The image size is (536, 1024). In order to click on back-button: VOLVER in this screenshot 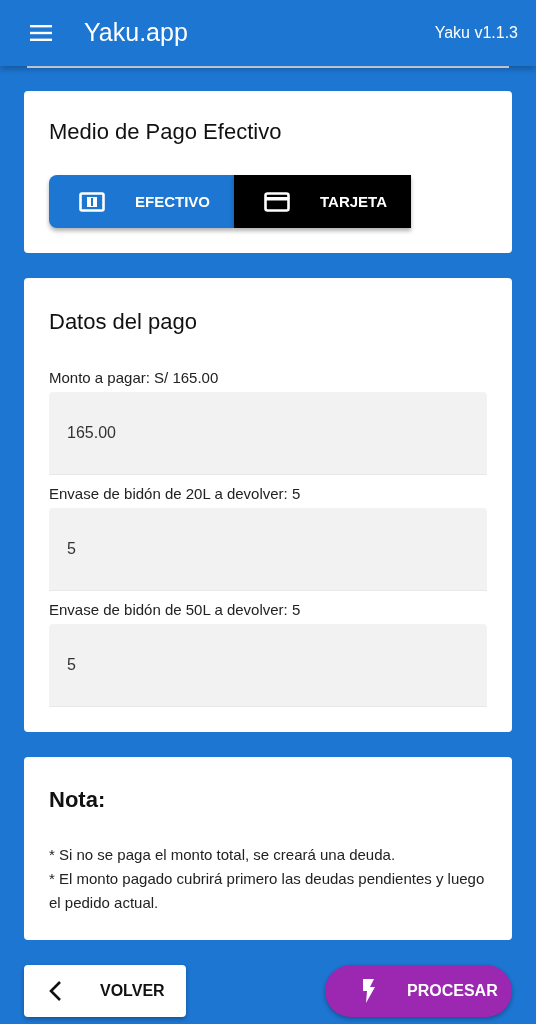, I will do `click(105, 991)`.